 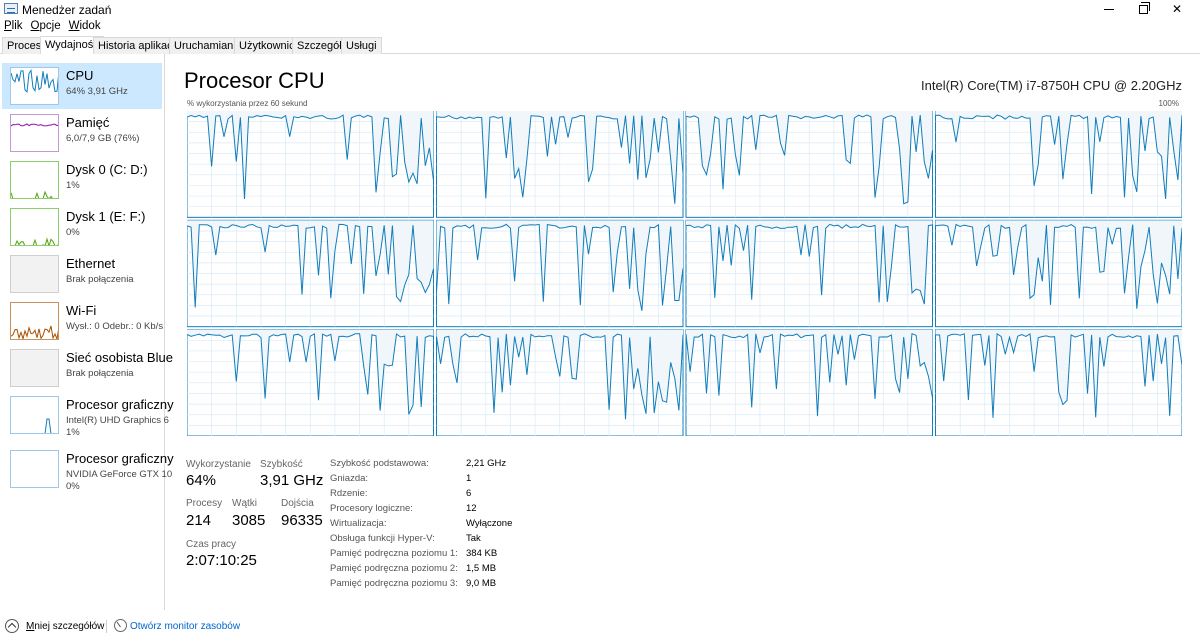 I want to click on minimize-icon, so click(x=1109, y=9).